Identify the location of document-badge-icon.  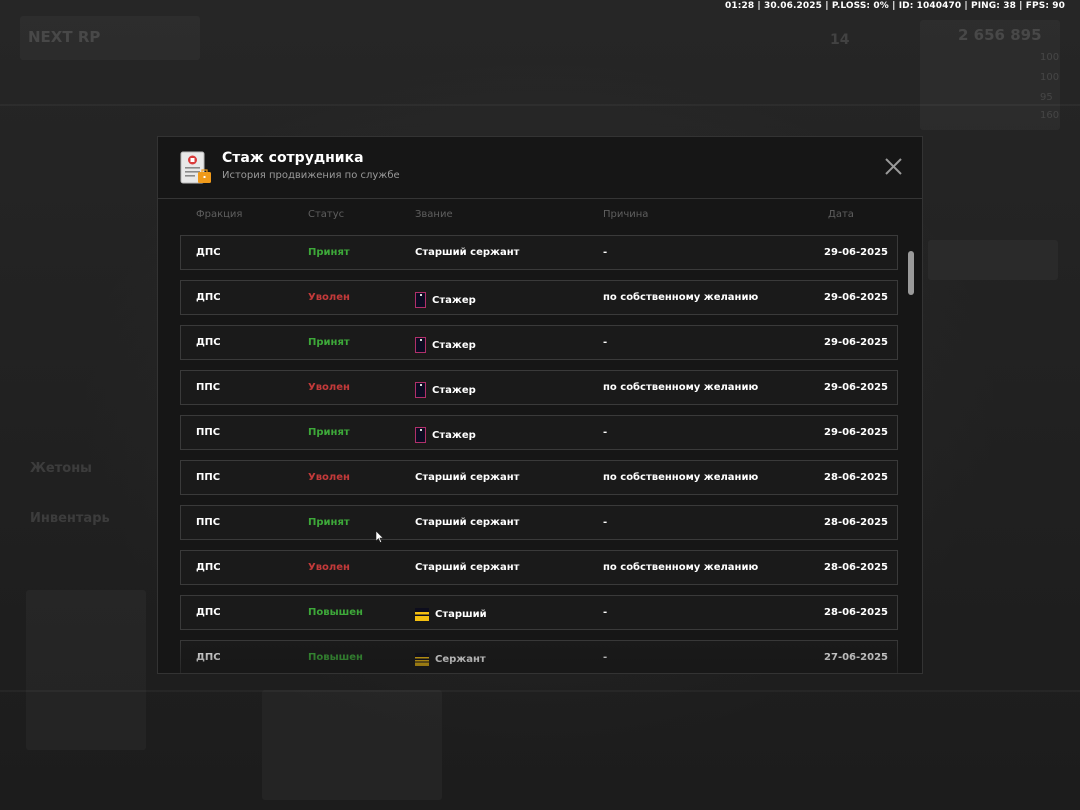
(195, 167).